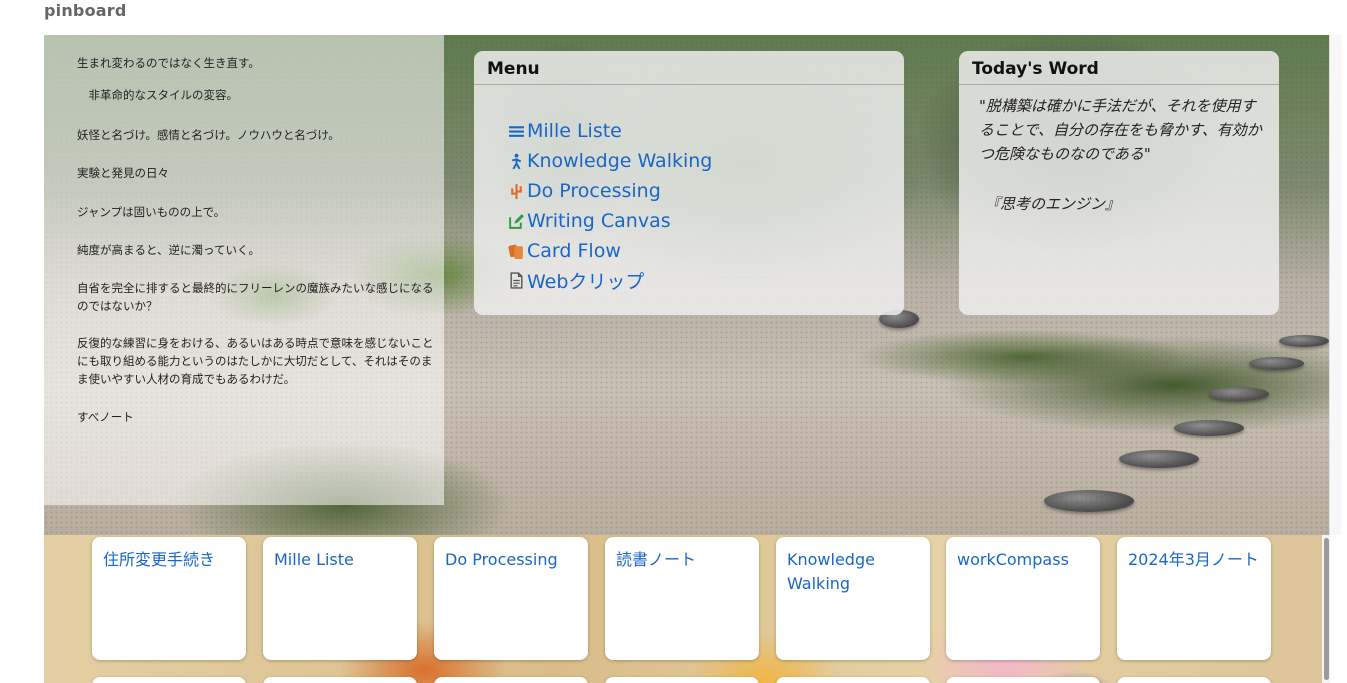 Image resolution: width=1347 pixels, height=683 pixels. Describe the element at coordinates (85, 11) in the screenshot. I see `site-title: pinboard` at that location.